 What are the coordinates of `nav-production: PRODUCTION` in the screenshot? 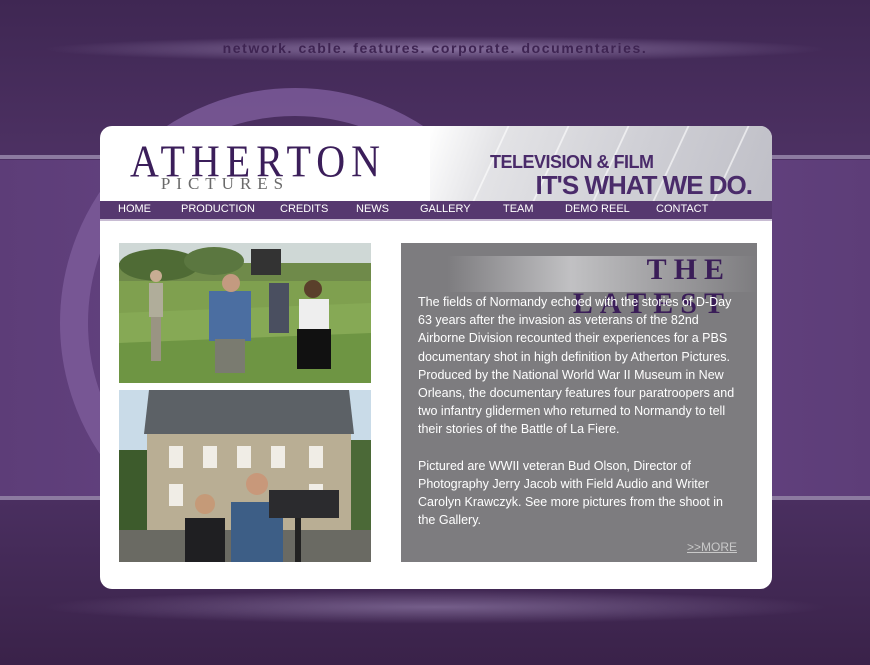 It's located at (218, 209).